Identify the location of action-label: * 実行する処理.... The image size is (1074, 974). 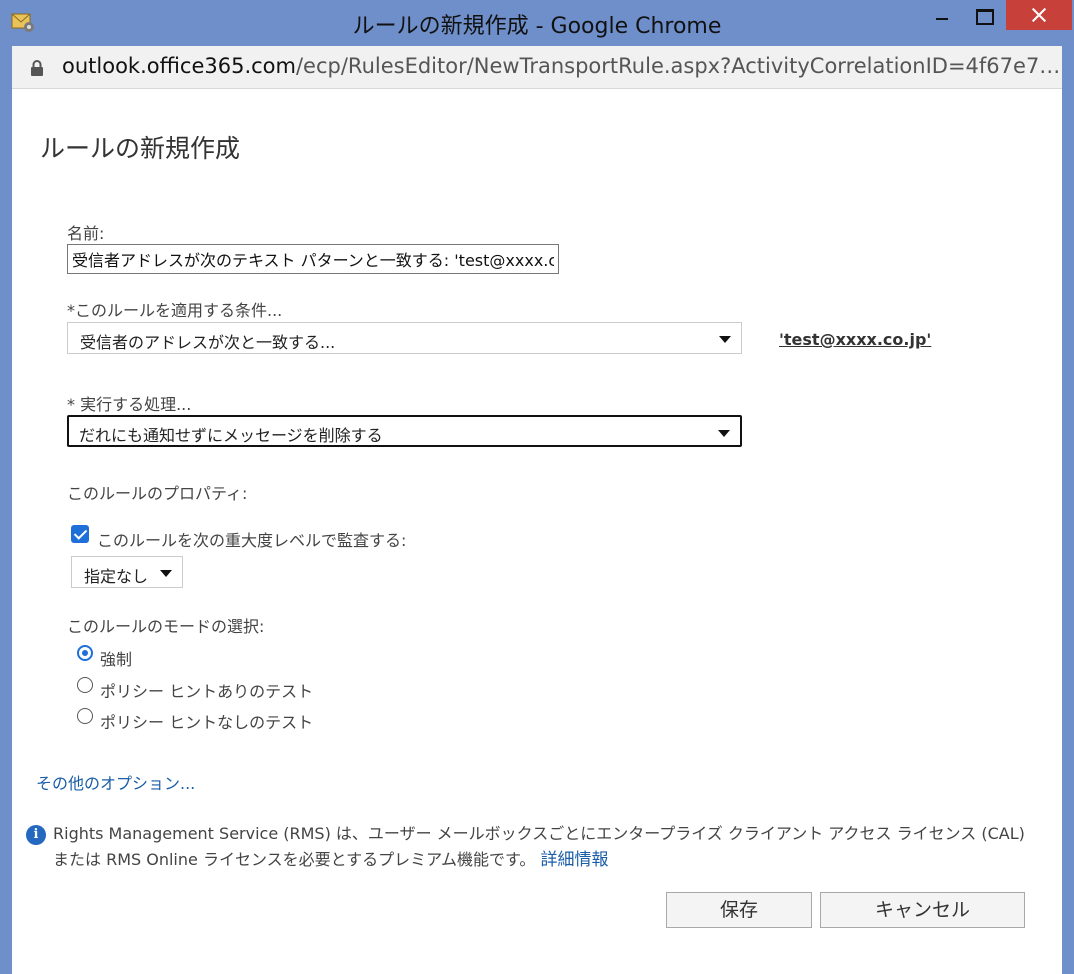
(129, 404).